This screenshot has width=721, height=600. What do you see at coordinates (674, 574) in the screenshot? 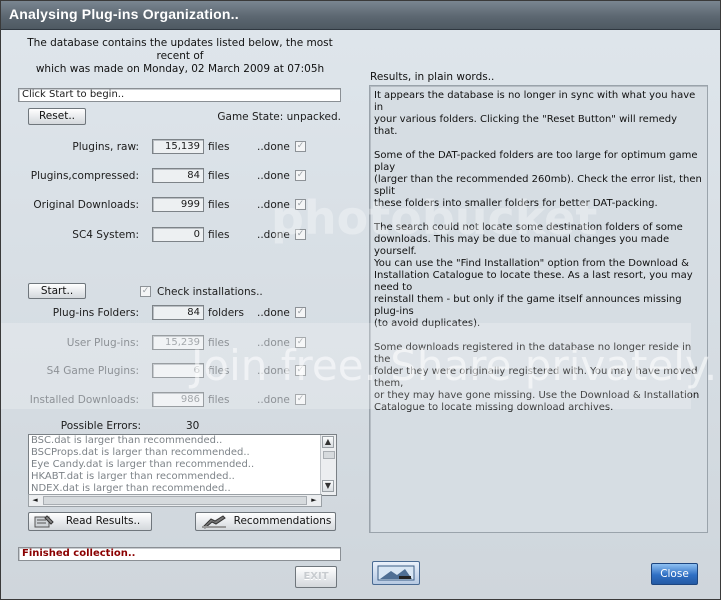
I see `close-button: Close` at bounding box center [674, 574].